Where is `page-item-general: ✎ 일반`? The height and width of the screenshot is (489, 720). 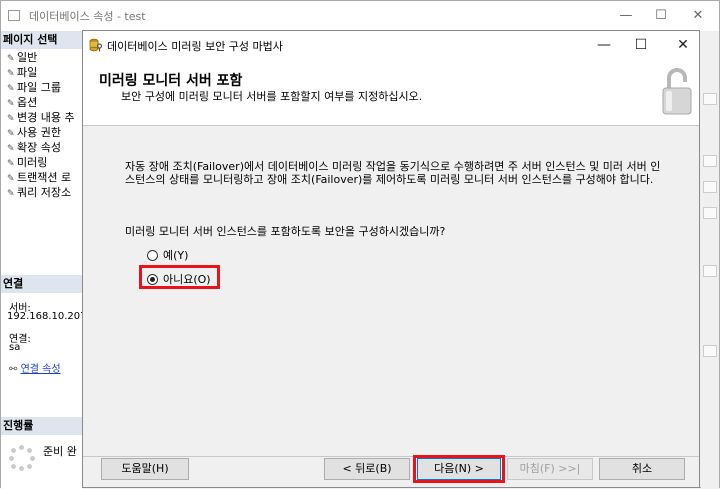 page-item-general: ✎ 일반 is located at coordinates (22, 57).